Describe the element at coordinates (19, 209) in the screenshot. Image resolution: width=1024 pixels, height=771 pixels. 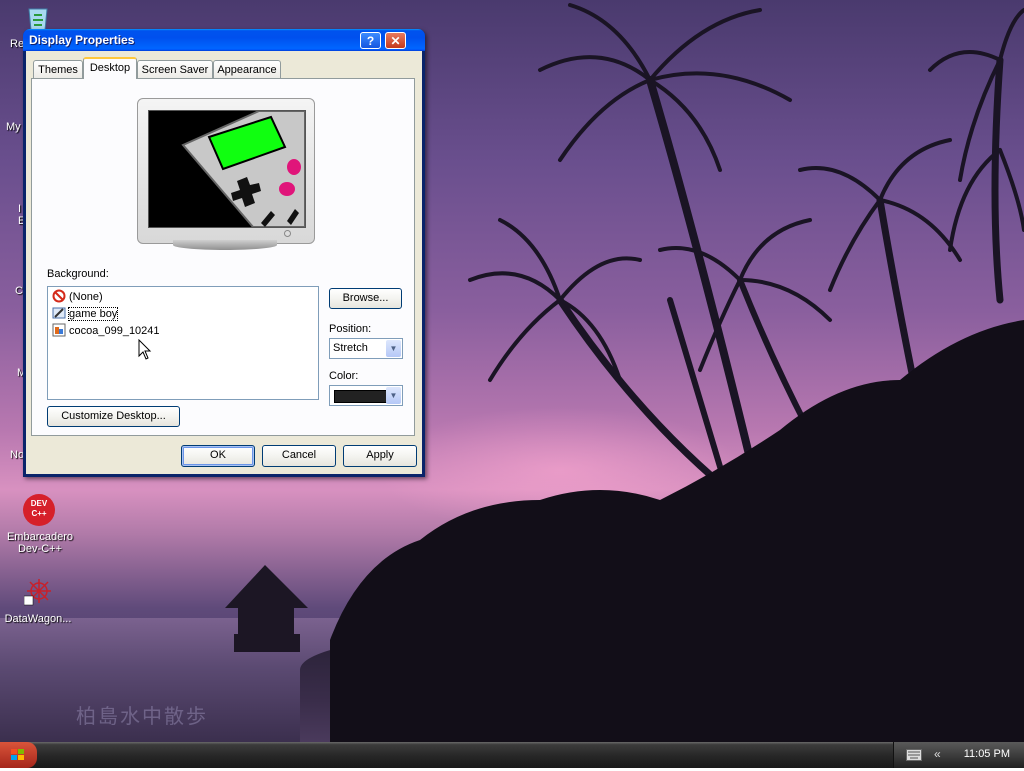
I see `desktop-icon-label-ie-1: I` at that location.